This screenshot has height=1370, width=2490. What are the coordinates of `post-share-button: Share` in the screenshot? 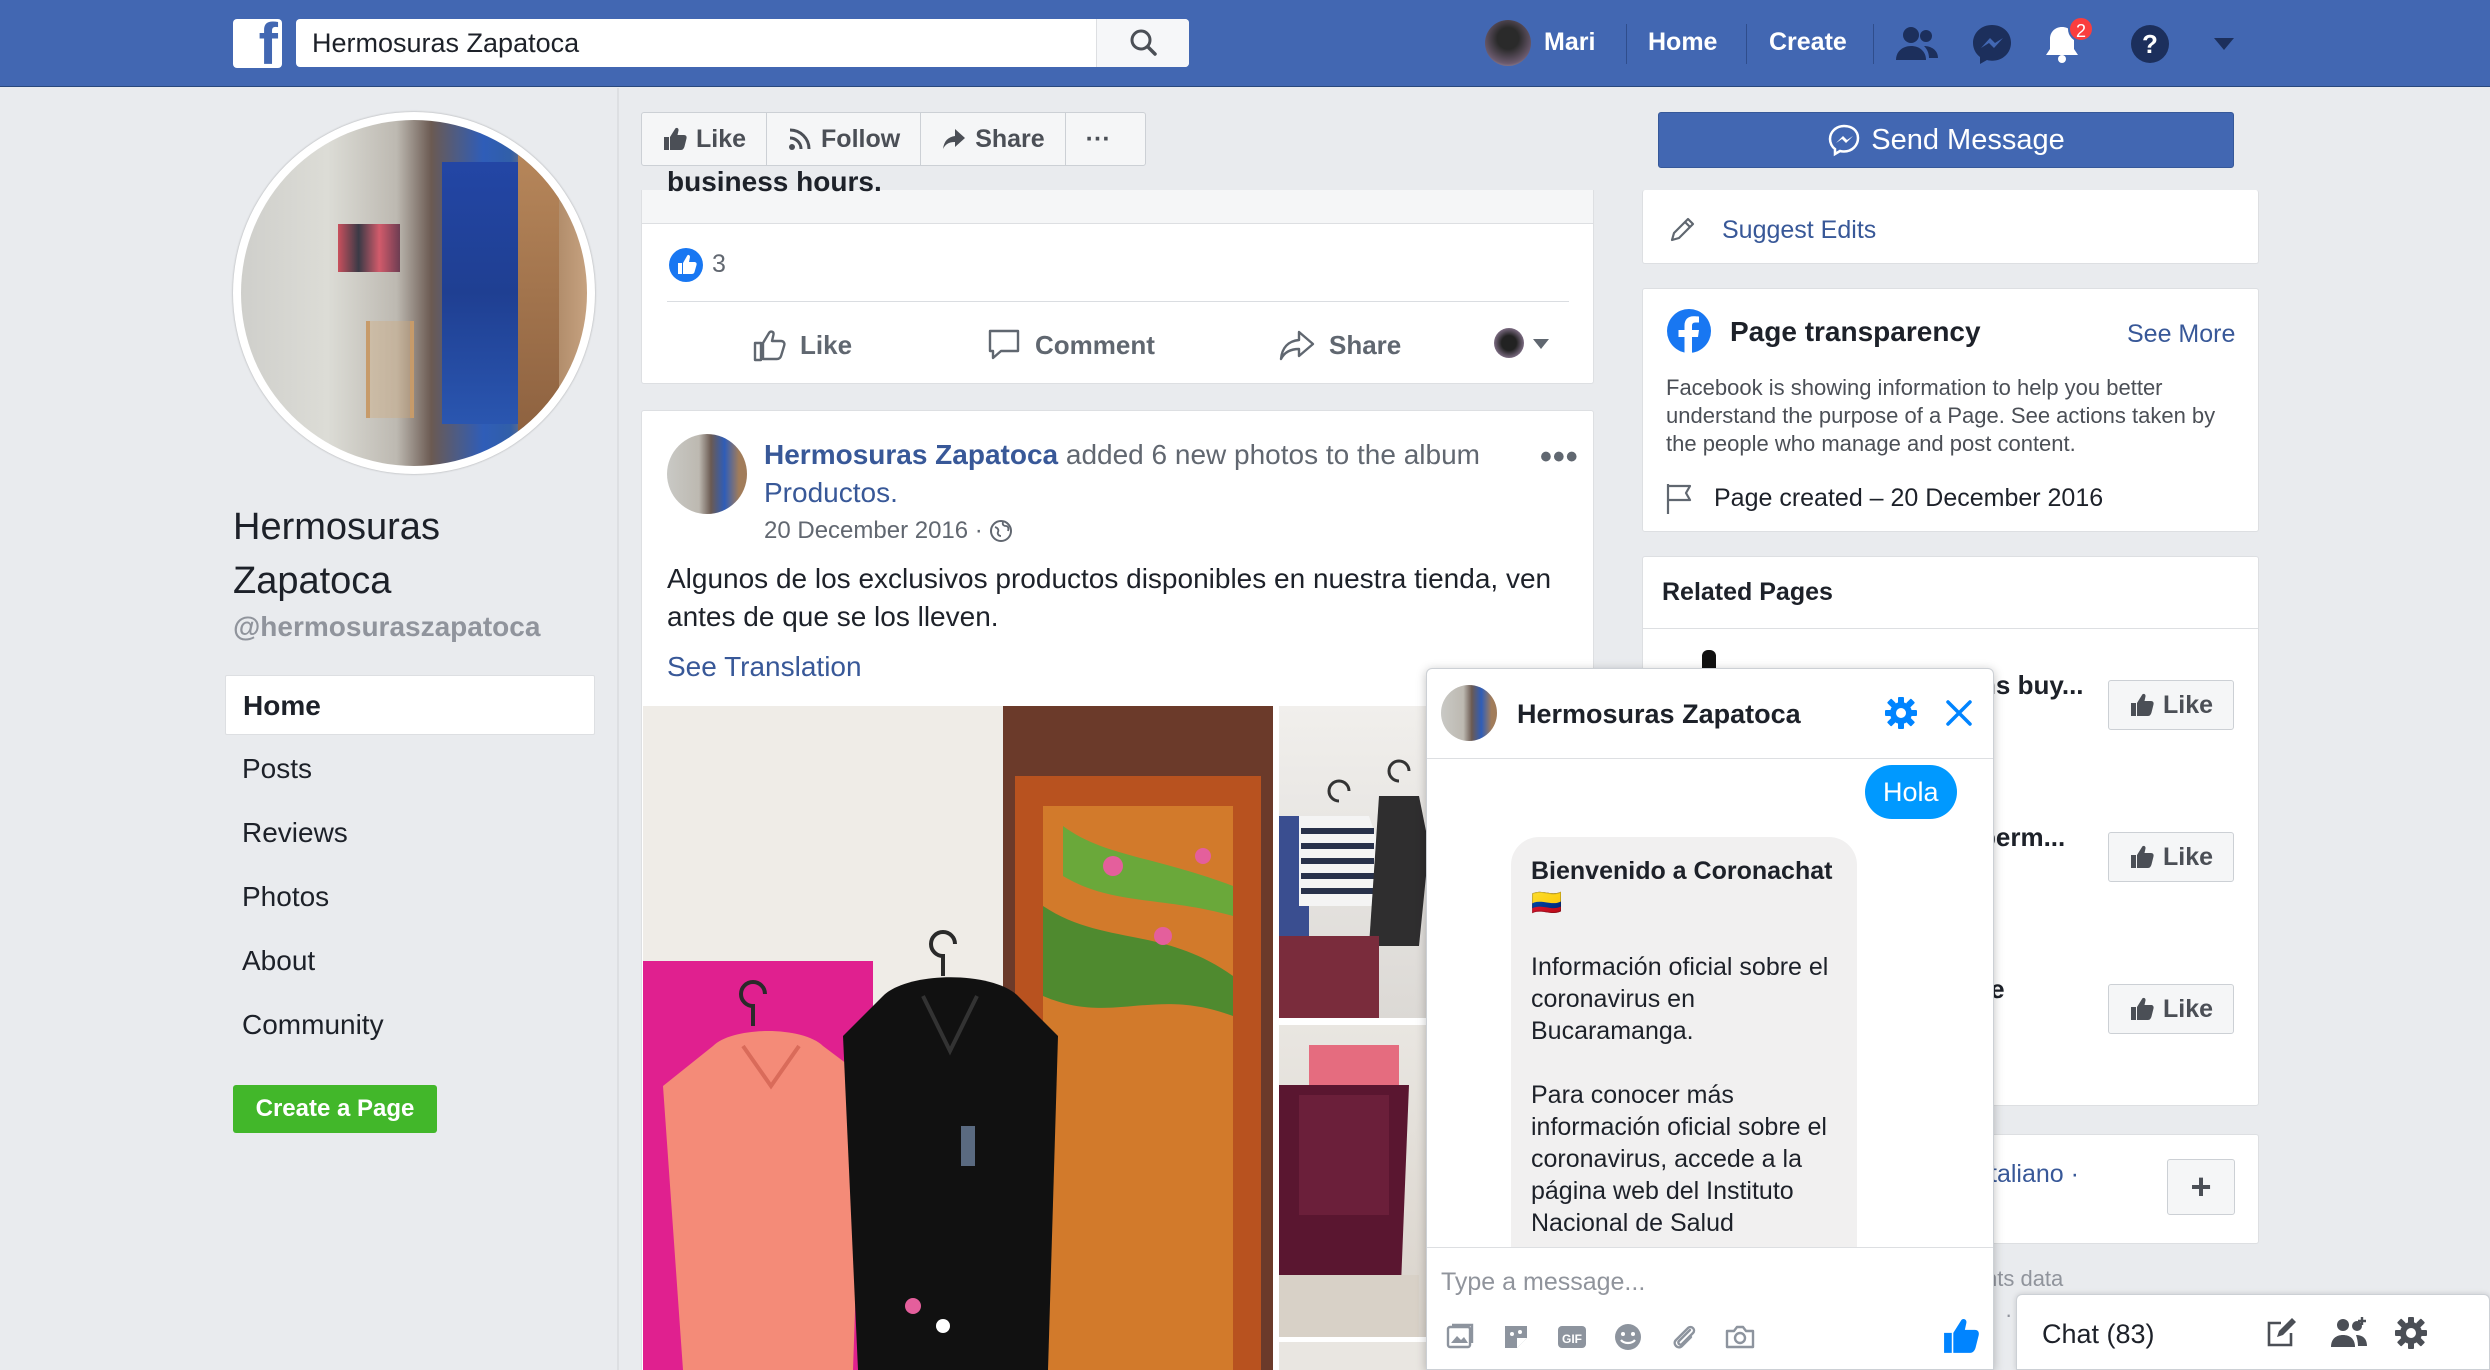 It's located at (1339, 345).